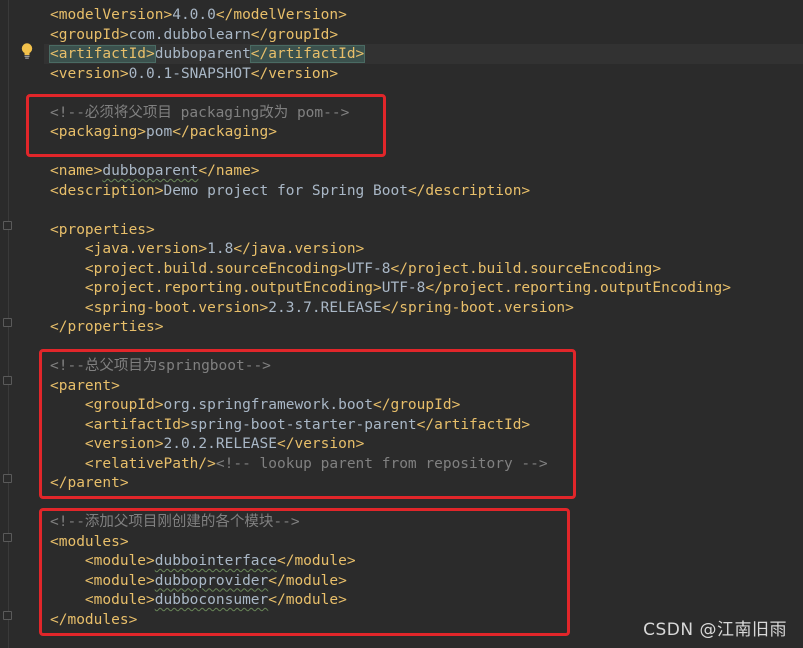 This screenshot has height=648, width=803. I want to click on annotation-box-packaging, so click(206, 125).